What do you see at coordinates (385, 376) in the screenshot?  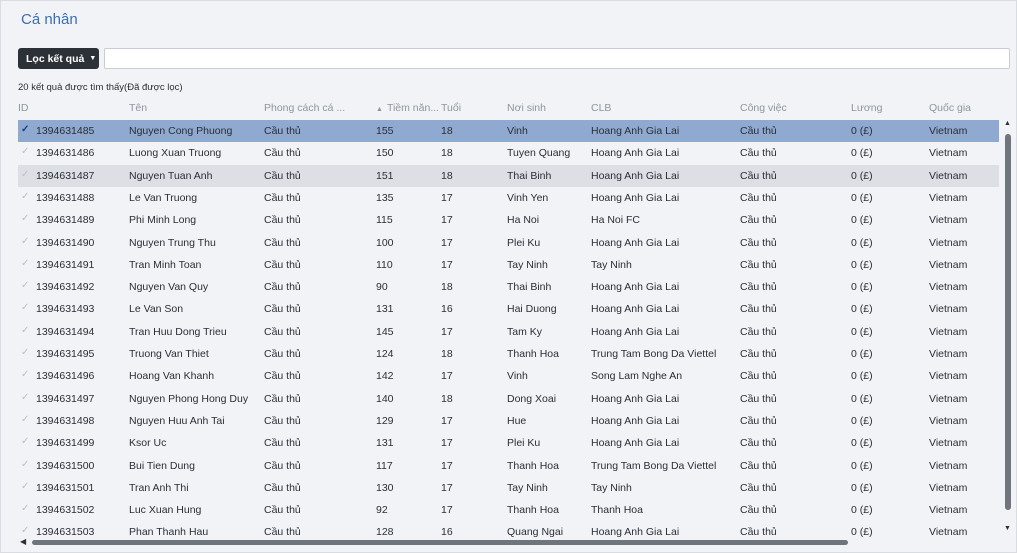 I see `cell-potential: 142` at bounding box center [385, 376].